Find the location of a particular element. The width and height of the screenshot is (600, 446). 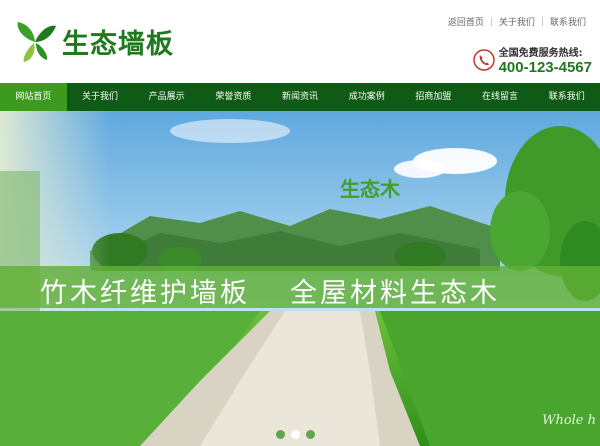

nav-item-products: 产品展示 is located at coordinates (166, 97).